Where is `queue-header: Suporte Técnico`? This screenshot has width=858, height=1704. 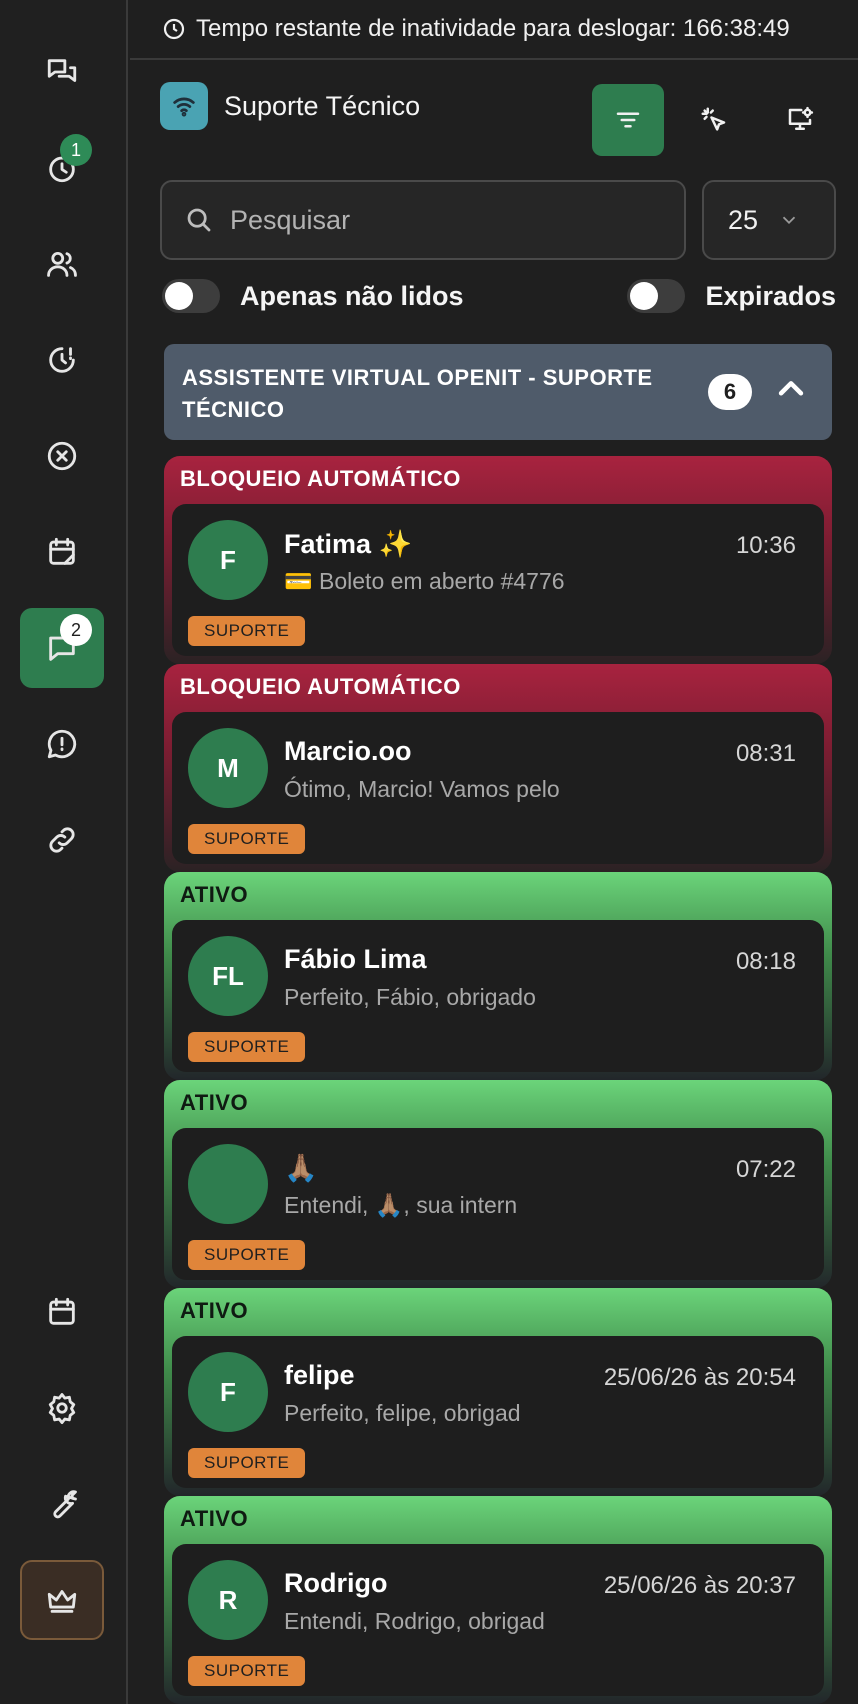 queue-header: Suporte Técnico is located at coordinates (498, 119).